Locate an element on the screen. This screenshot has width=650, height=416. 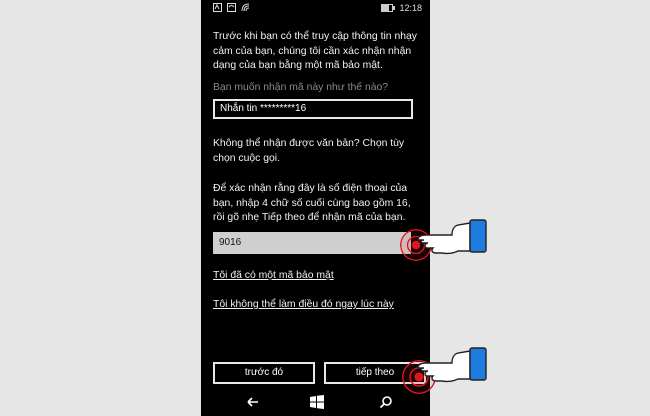
sync-icon is located at coordinates (231, 7).